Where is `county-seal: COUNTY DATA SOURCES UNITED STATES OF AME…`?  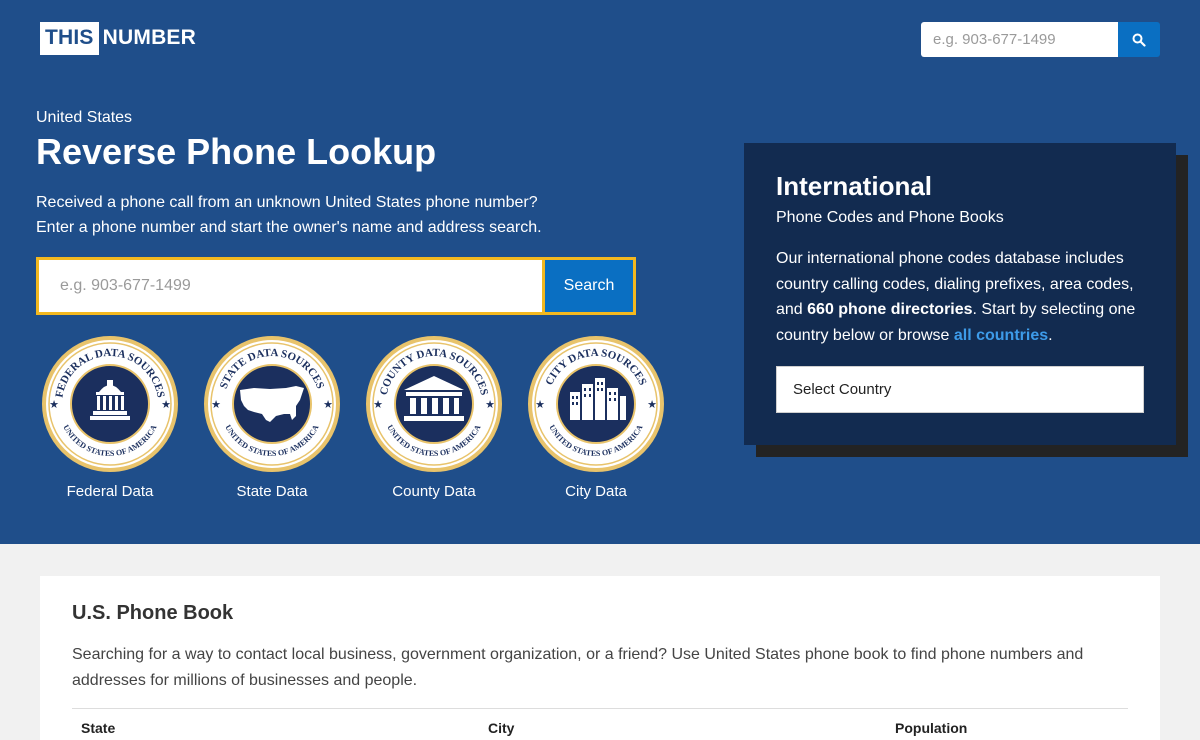 county-seal: COUNTY DATA SOURCES UNITED STATES OF AME… is located at coordinates (434, 404).